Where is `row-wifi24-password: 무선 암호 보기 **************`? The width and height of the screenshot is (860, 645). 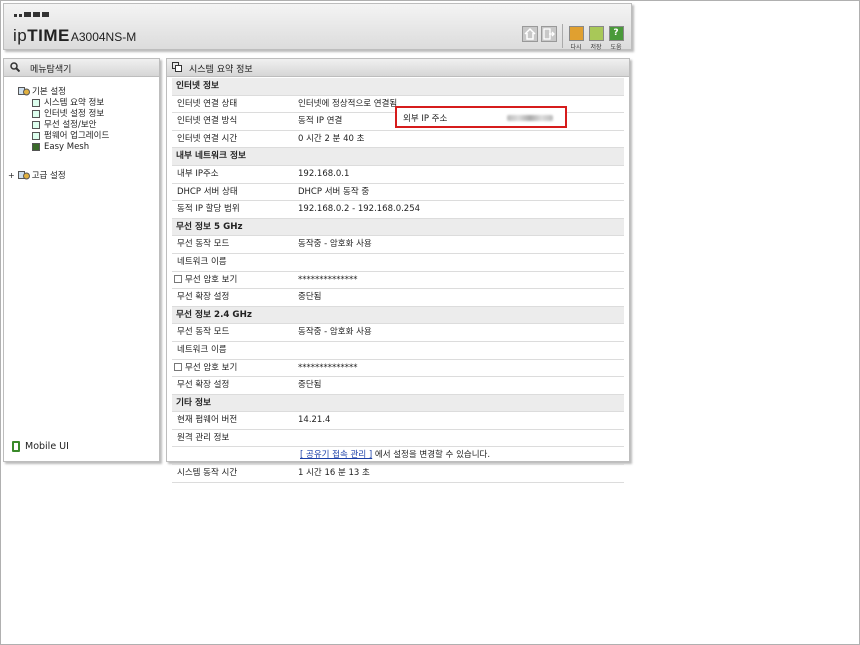
row-wifi24-password: 무선 암호 보기 ************** is located at coordinates (398, 369).